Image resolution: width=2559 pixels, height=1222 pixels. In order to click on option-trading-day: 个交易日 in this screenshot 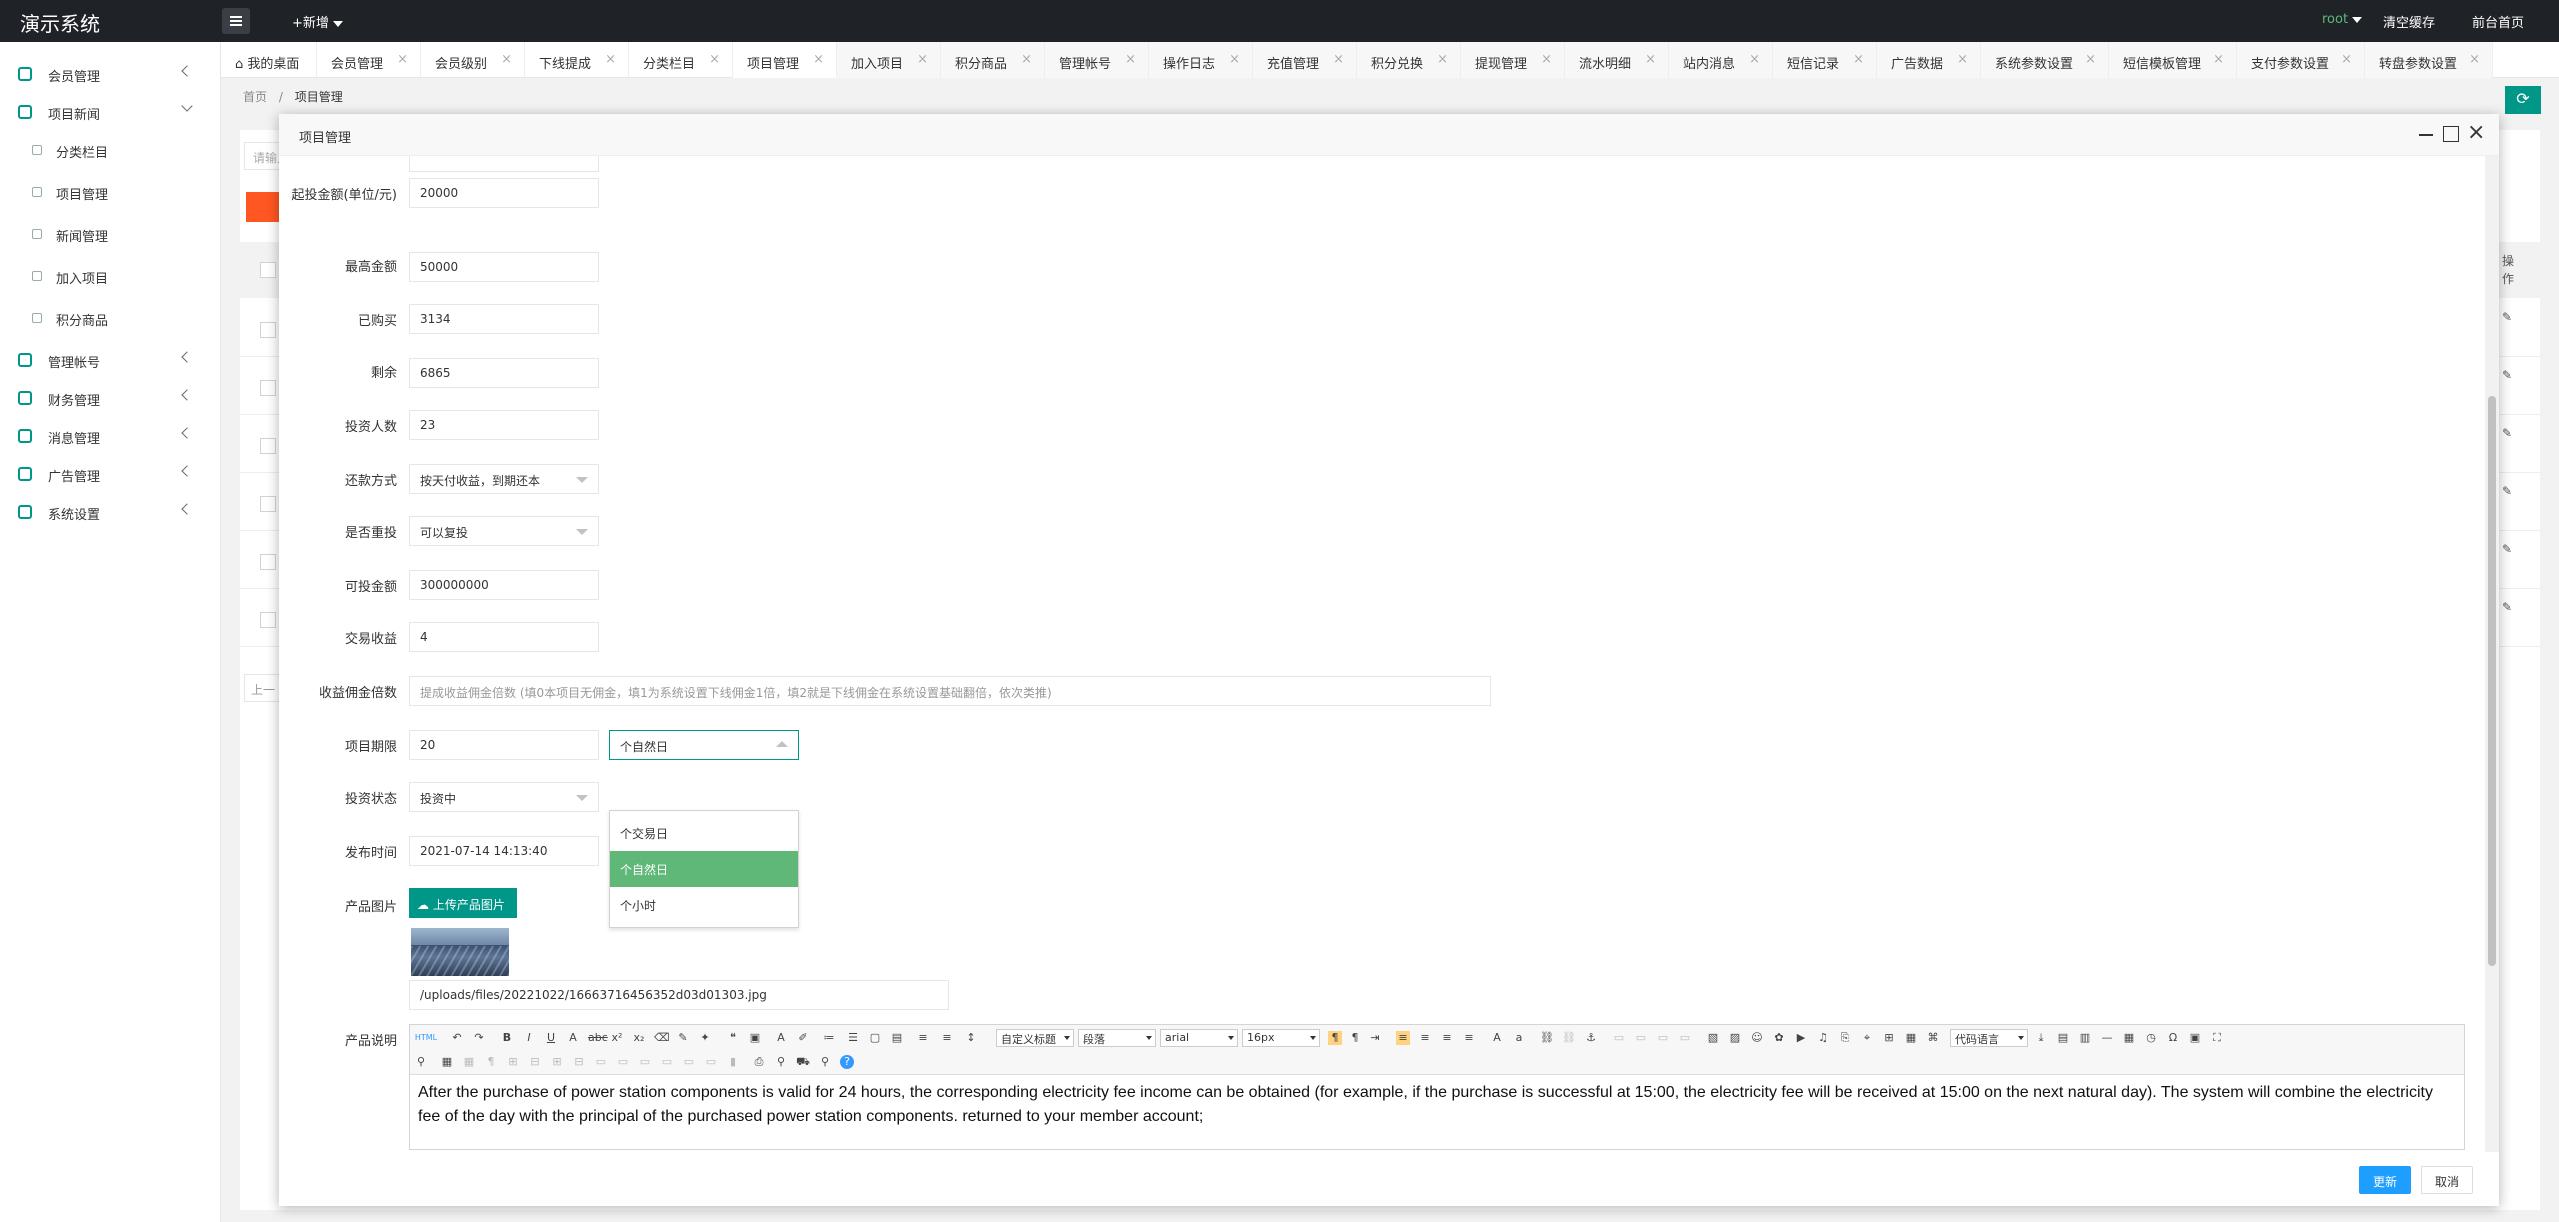, I will do `click(704, 833)`.